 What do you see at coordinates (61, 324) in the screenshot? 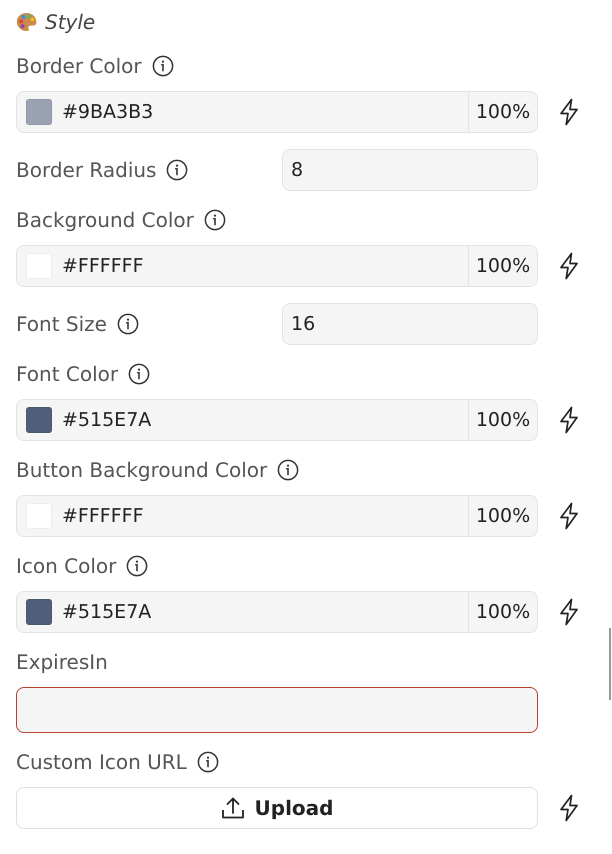
I see `field-label: Font Size` at bounding box center [61, 324].